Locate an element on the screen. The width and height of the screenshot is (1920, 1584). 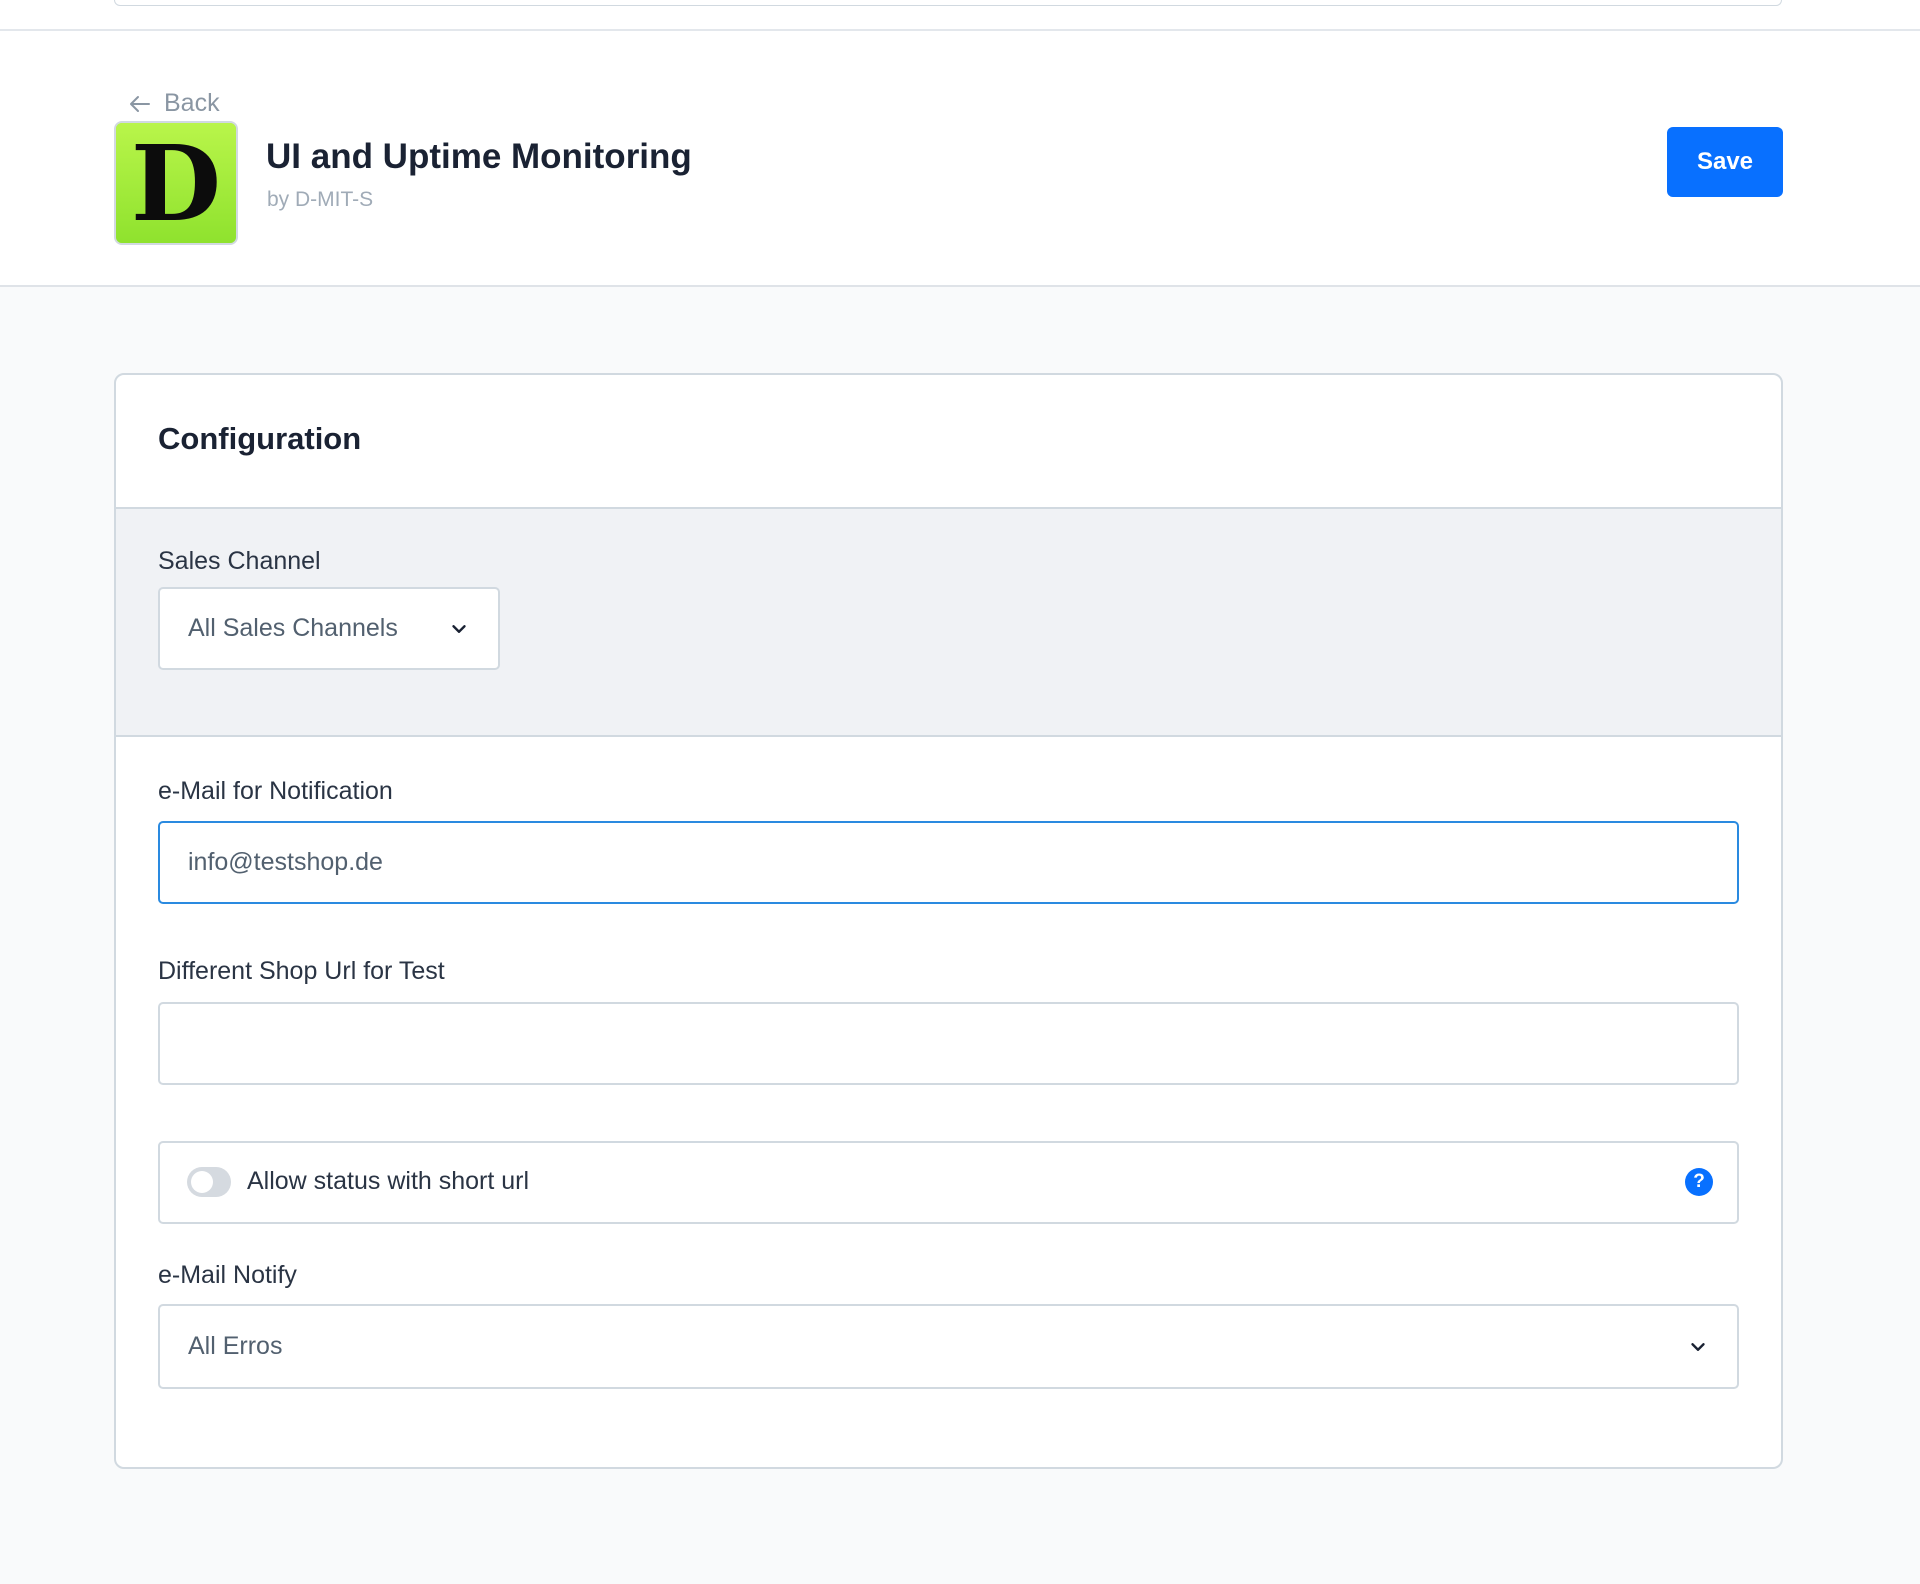
email-notify-label: e-Mail Notify is located at coordinates (227, 1275).